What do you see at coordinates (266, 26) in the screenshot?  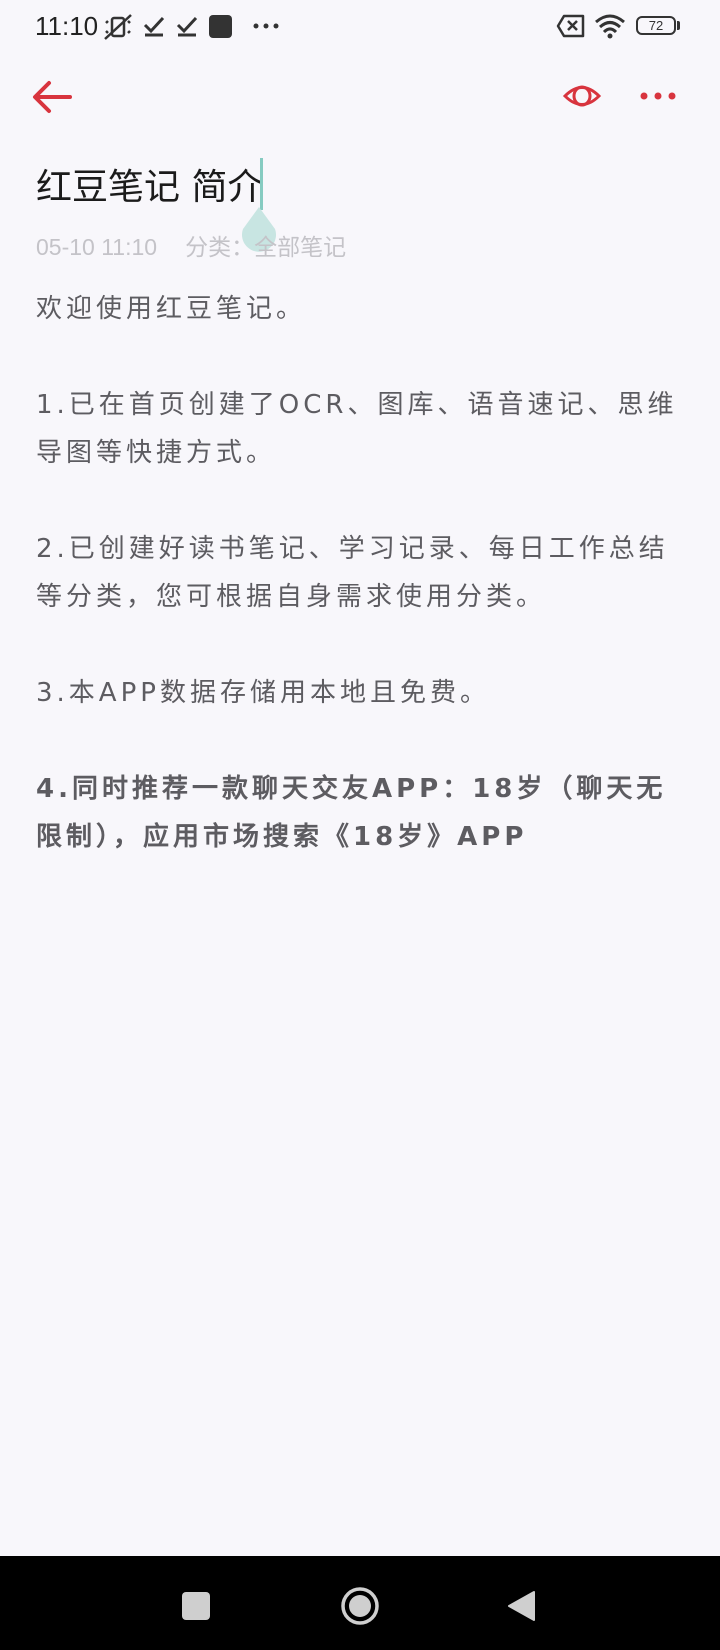 I see `more-dots-icon` at bounding box center [266, 26].